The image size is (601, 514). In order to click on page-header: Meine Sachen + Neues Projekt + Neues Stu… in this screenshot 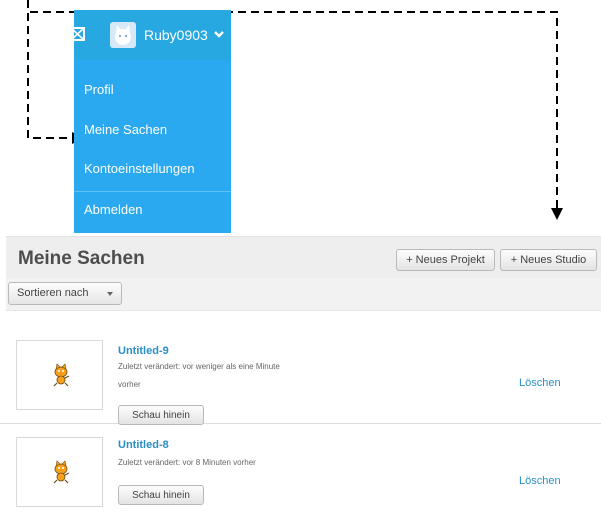, I will do `click(303, 257)`.